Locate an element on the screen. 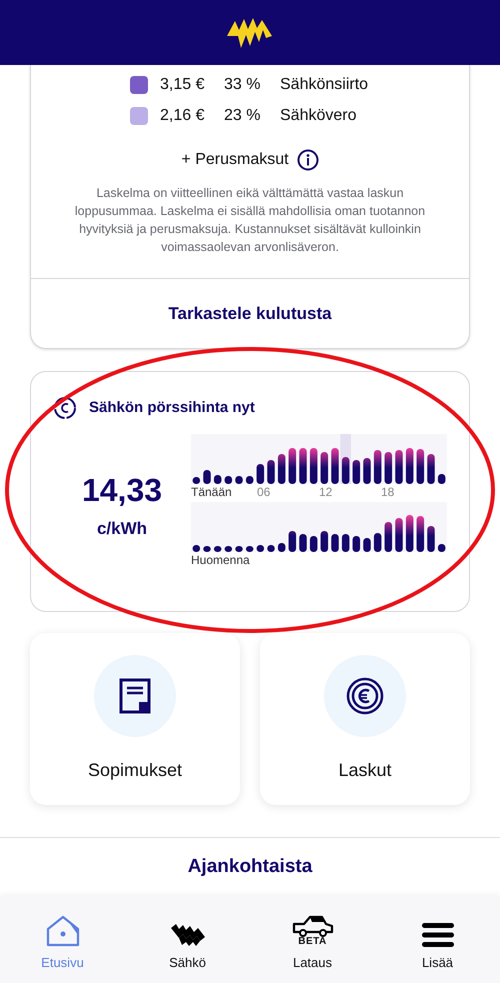  nav-tab: Etusivu is located at coordinates (62, 940).